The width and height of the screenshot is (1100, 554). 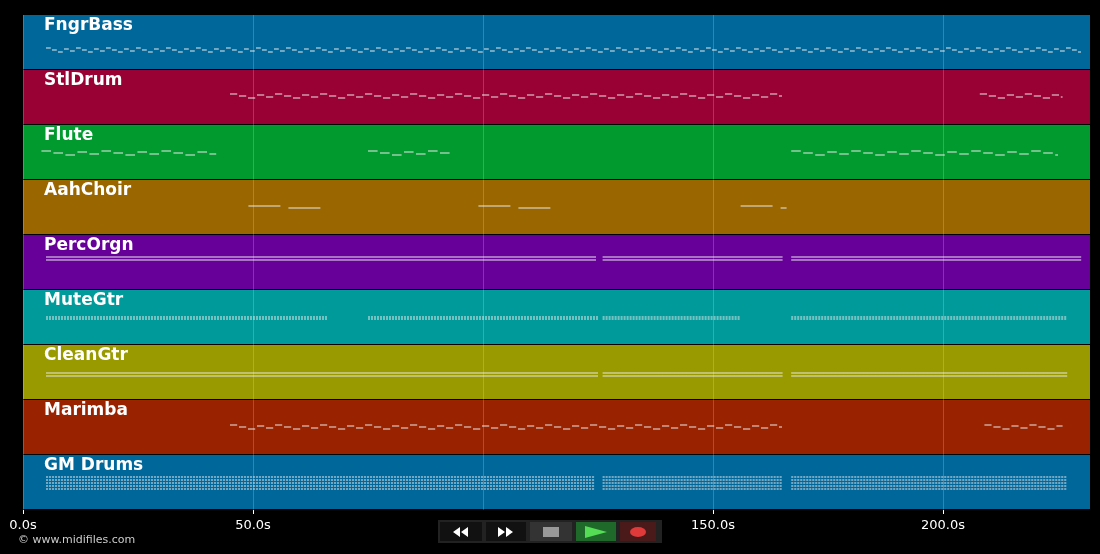 What do you see at coordinates (77, 540) in the screenshot?
I see `copyright-text: © www.midifiles.com` at bounding box center [77, 540].